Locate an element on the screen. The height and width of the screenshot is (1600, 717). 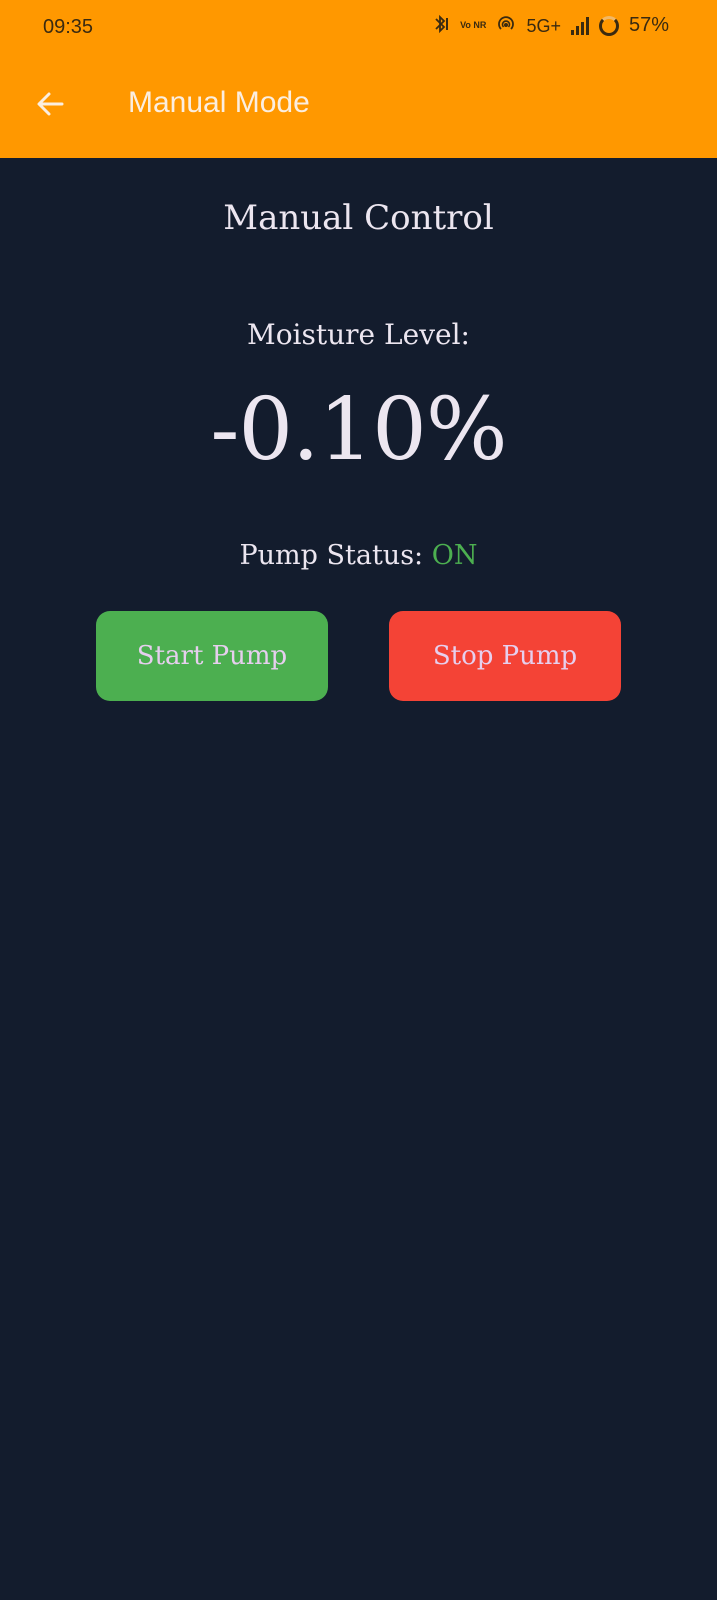
moisture-label: Moisture Level: is located at coordinates (358, 334).